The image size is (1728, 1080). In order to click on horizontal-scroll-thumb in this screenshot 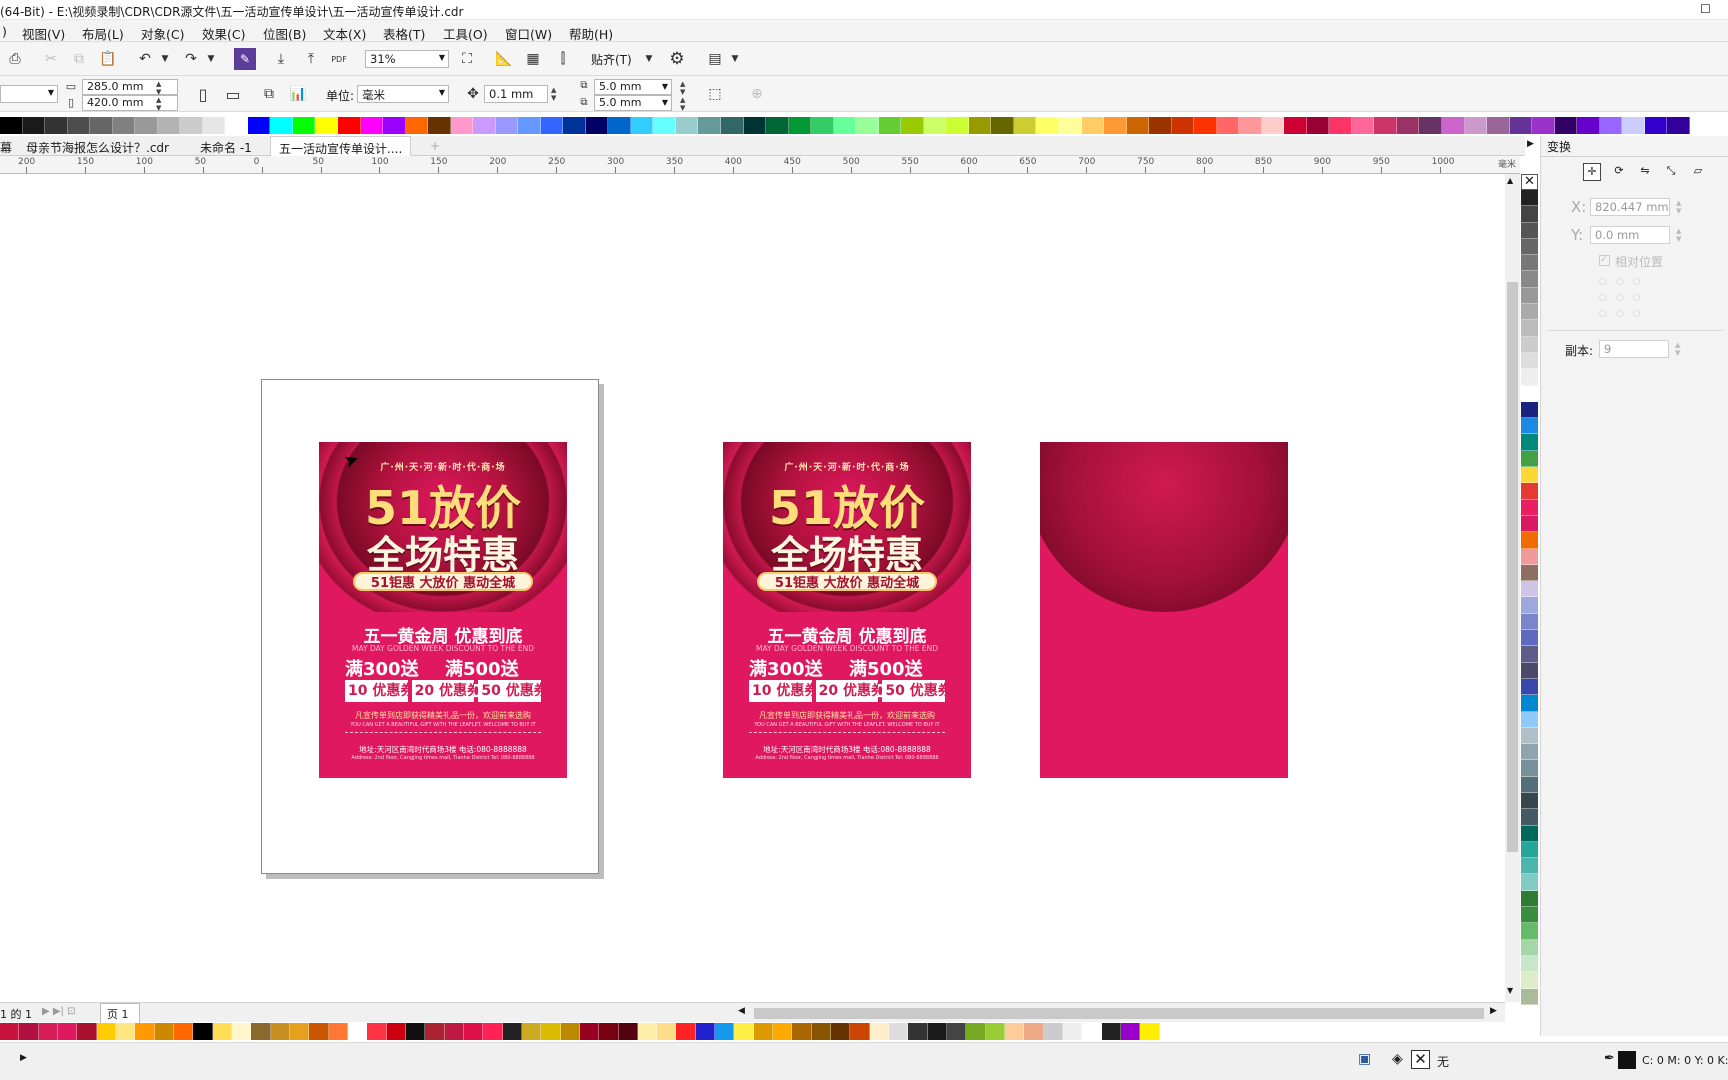, I will do `click(1119, 1013)`.